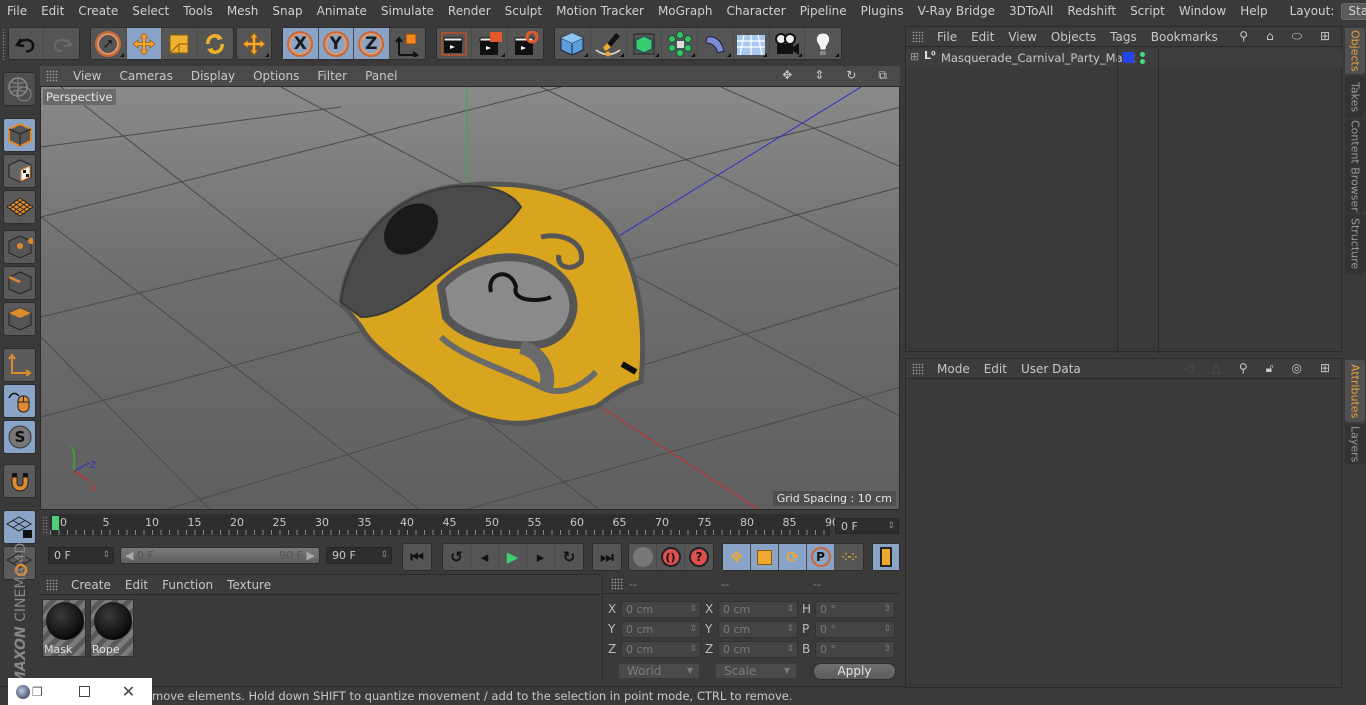  Describe the element at coordinates (1073, 37) in the screenshot. I see `object-menu-objects: Objects` at that location.